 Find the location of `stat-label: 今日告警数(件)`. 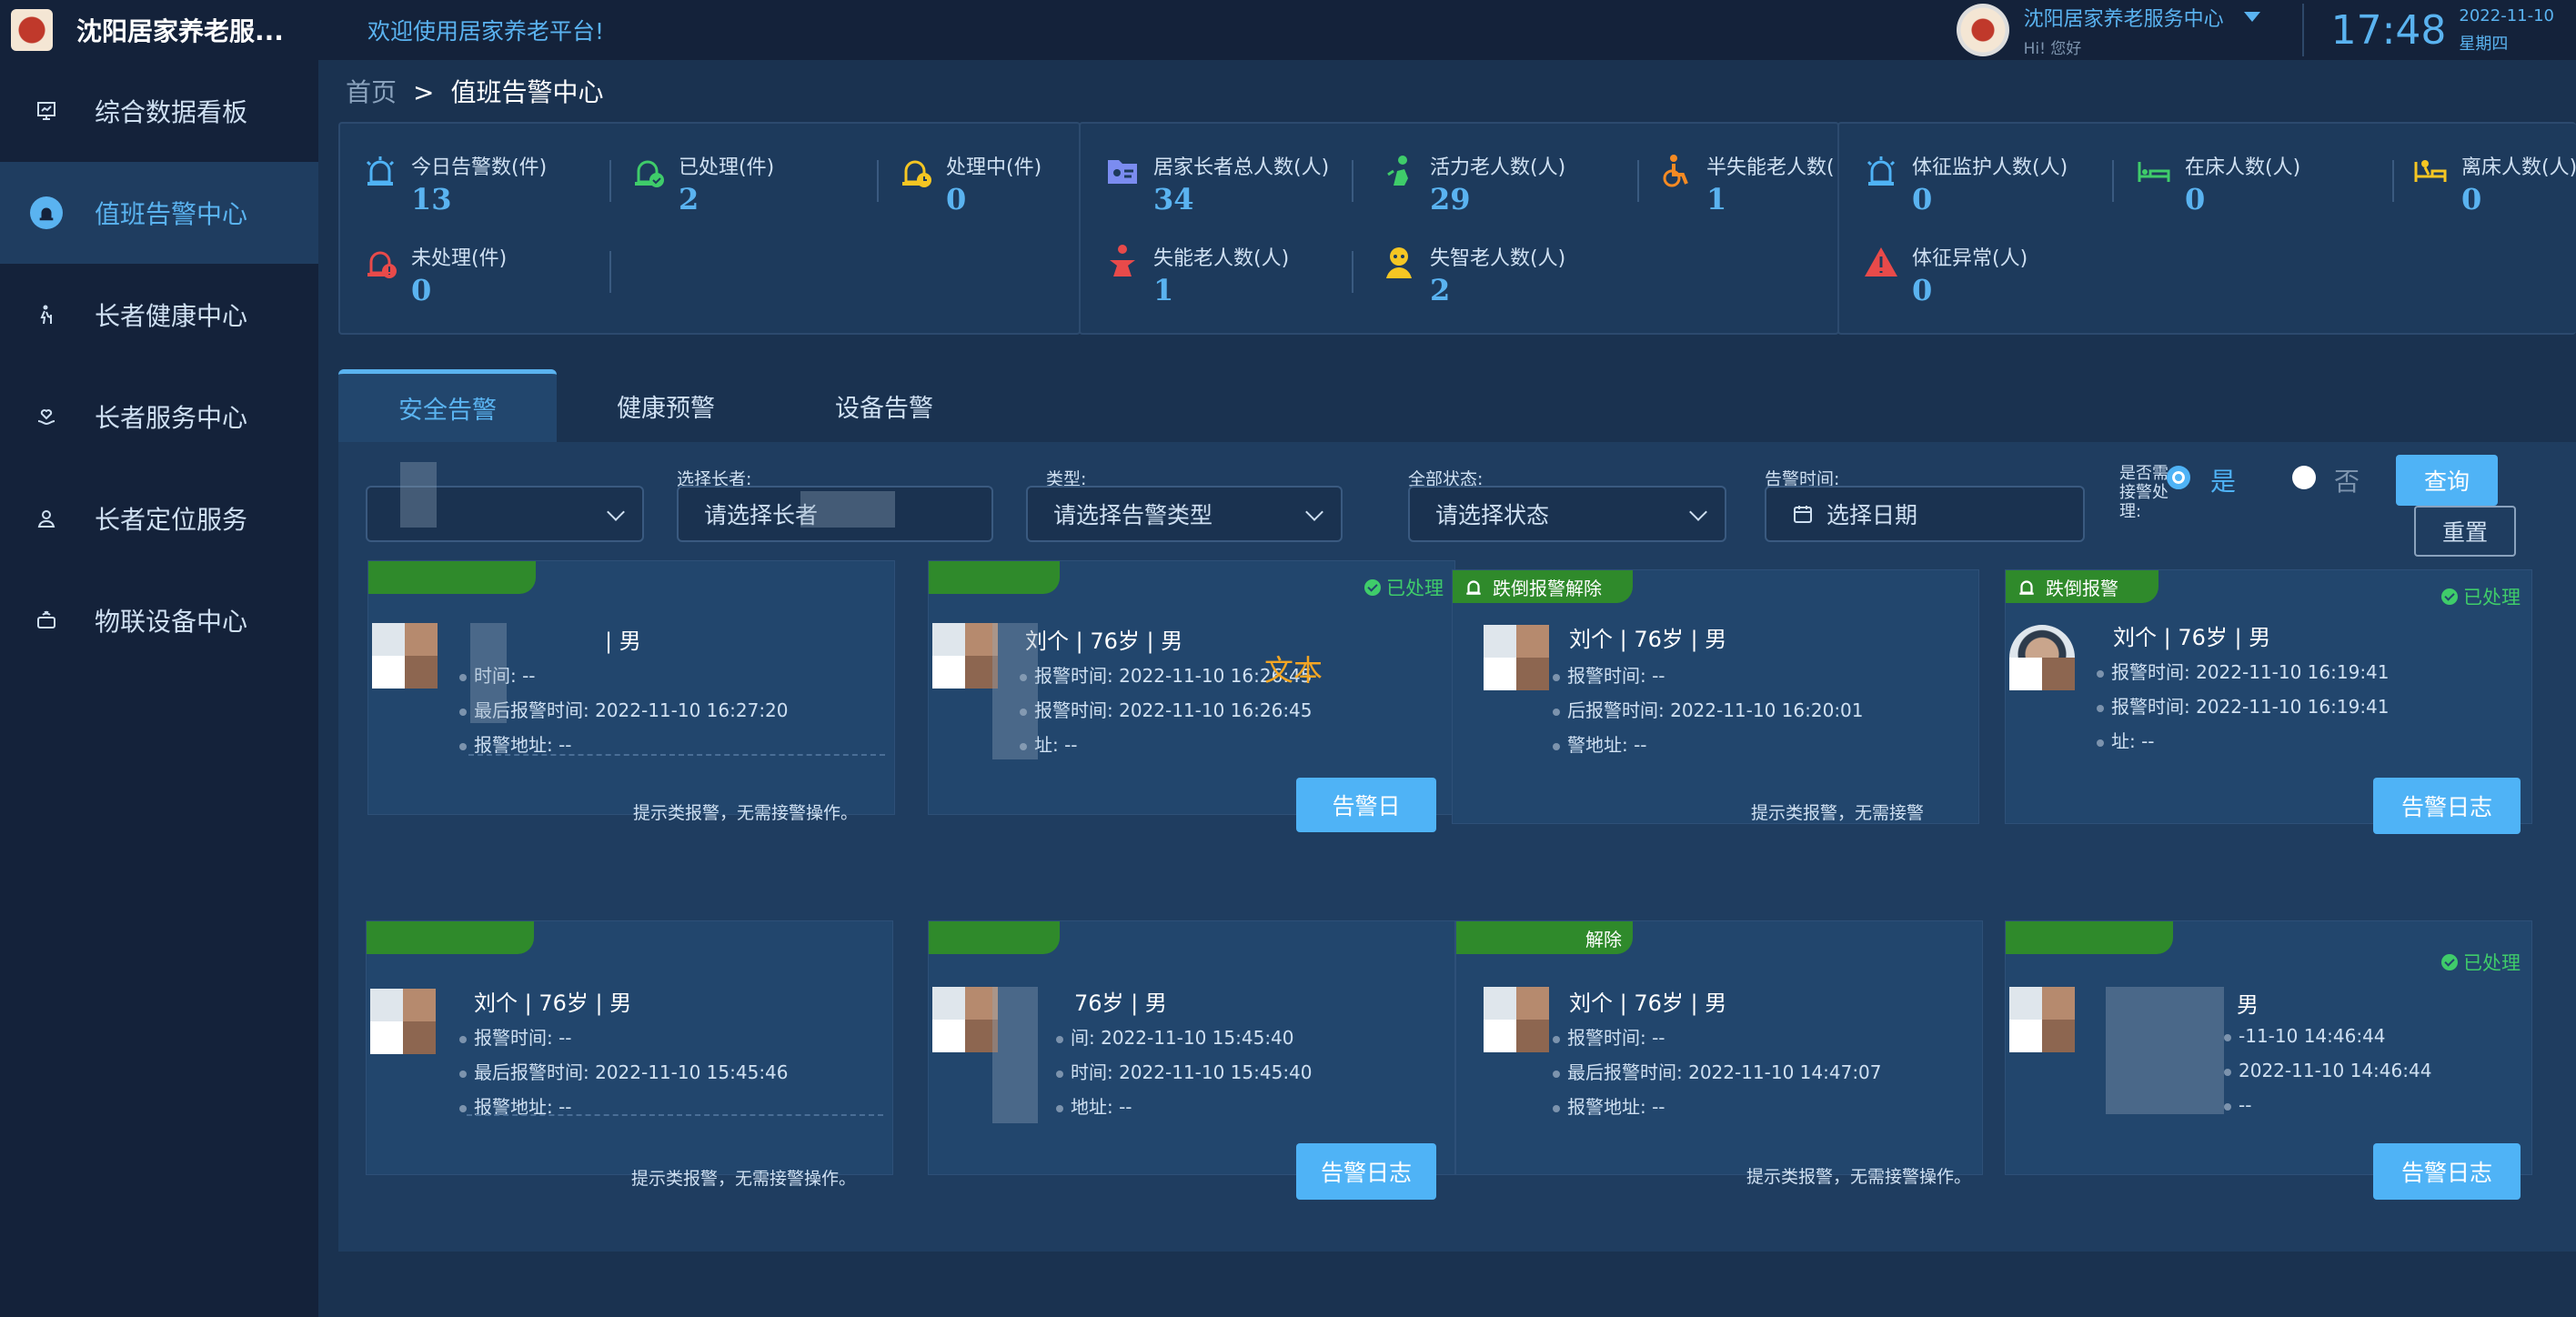

stat-label: 今日告警数(件) is located at coordinates (479, 167).